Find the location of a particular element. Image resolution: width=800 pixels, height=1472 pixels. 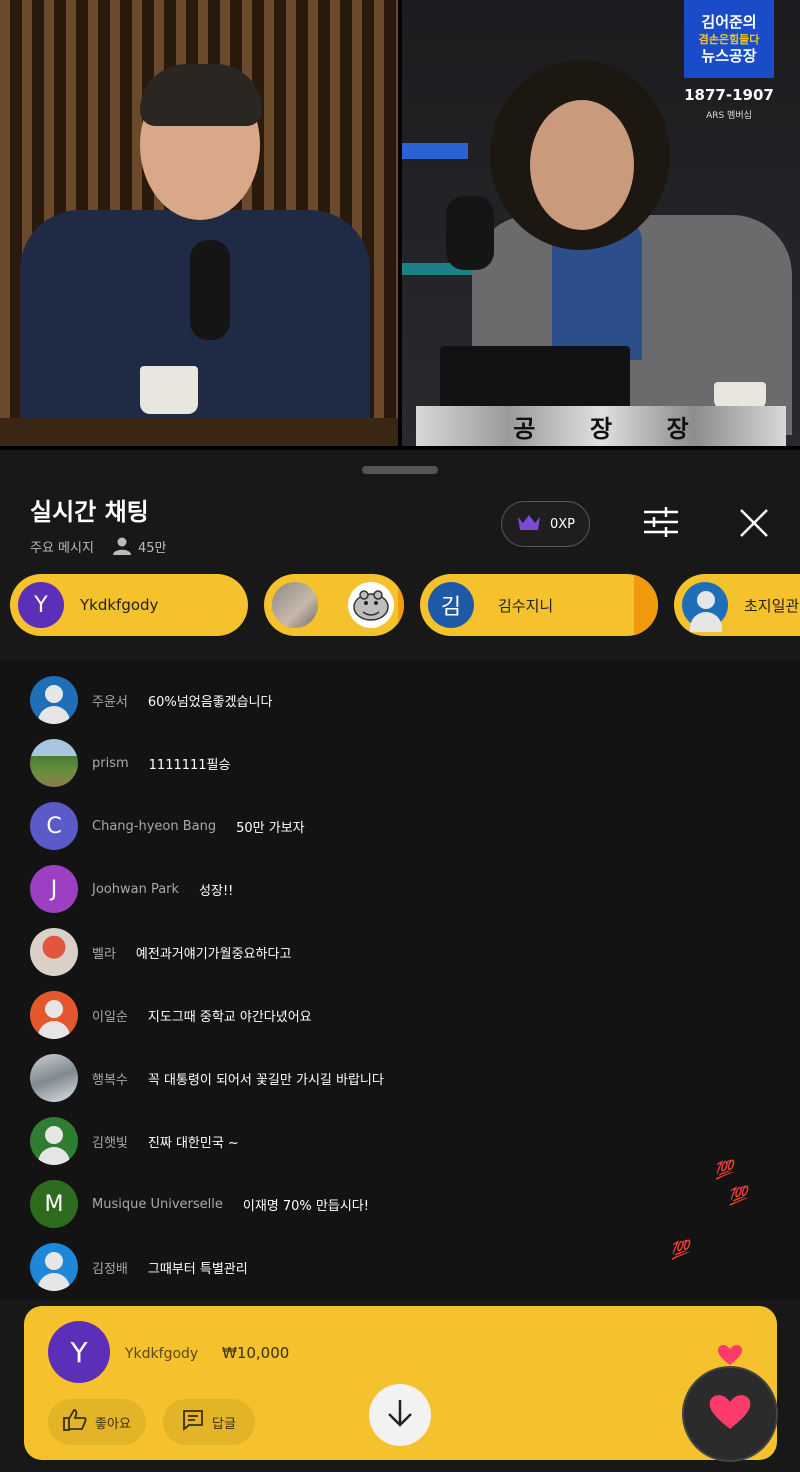

message-author: 김정배 is located at coordinates (110, 1269).